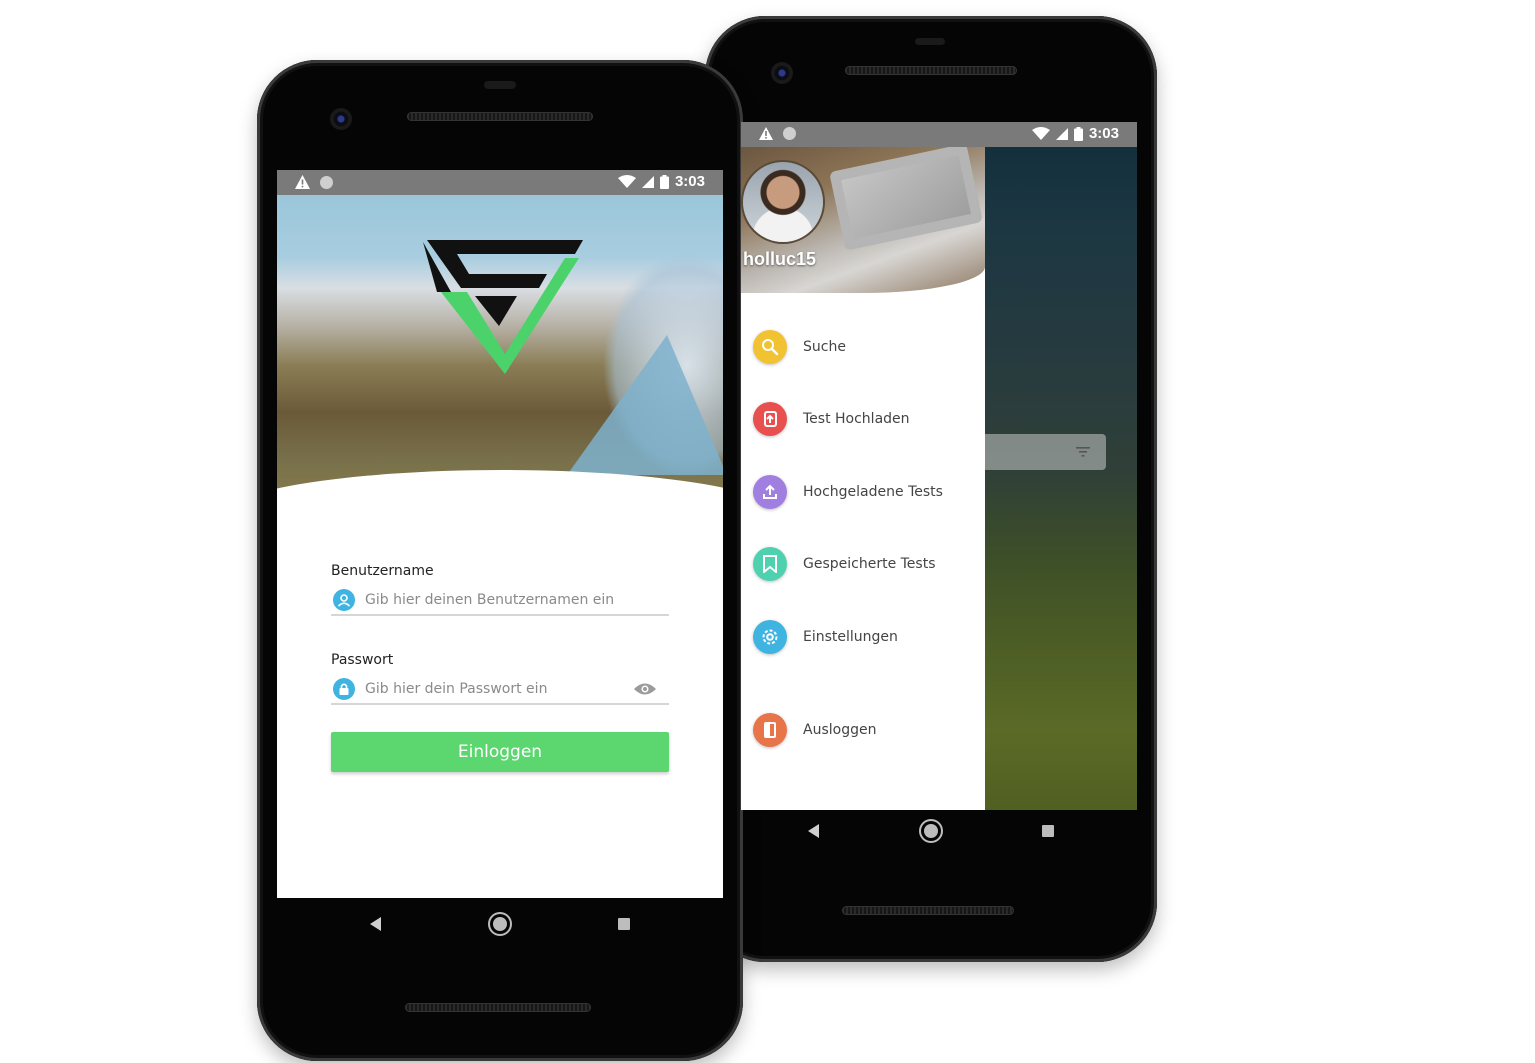  Describe the element at coordinates (517, 600) in the screenshot. I see `username-input` at that location.